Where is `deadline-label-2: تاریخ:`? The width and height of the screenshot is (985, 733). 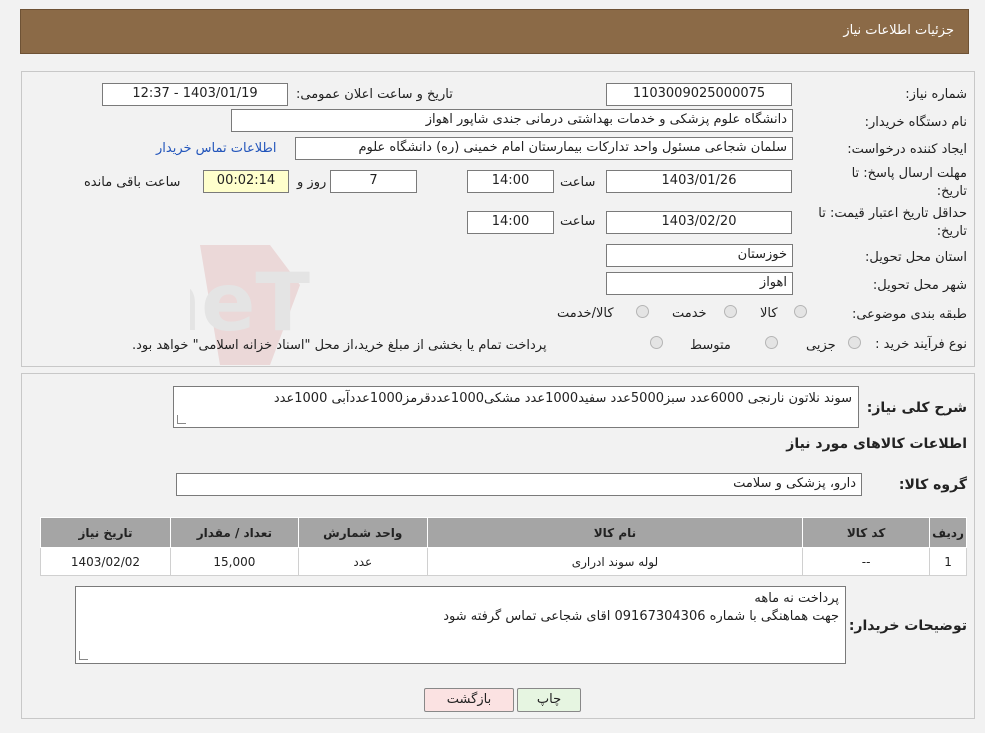 deadline-label-2: تاریخ: is located at coordinates (951, 191).